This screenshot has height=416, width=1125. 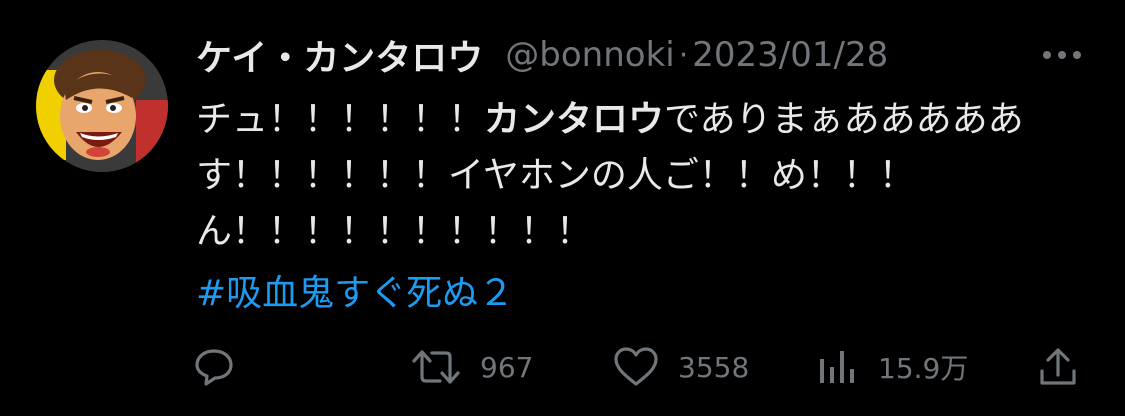 What do you see at coordinates (471, 367) in the screenshot?
I see `retweet-button: 967` at bounding box center [471, 367].